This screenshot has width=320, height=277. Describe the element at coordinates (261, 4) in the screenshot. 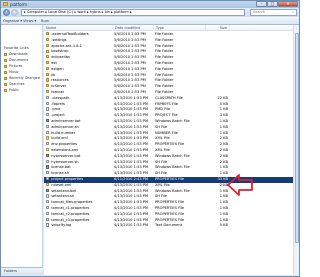

I see `minimize-button: –` at that location.